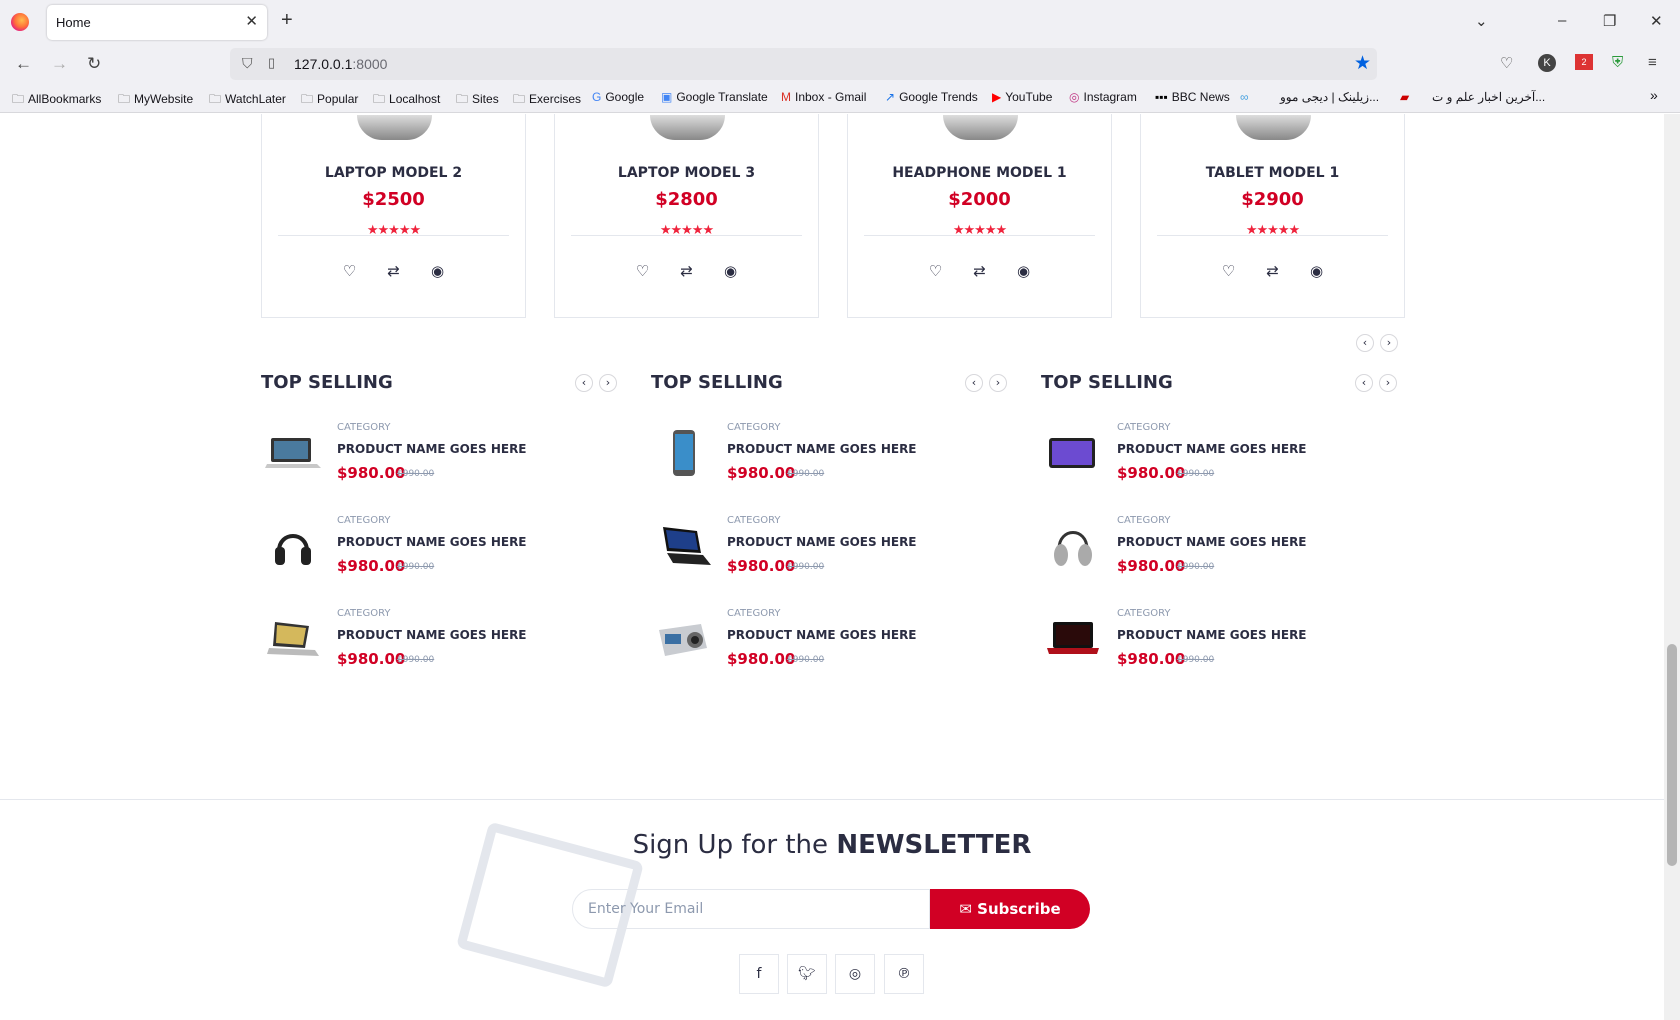 Image resolution: width=1680 pixels, height=1020 pixels. I want to click on product-card: LAPTOP MODEL 3 $2800 ★★★★★ ♡ ⇄ ◉, so click(686, 216).